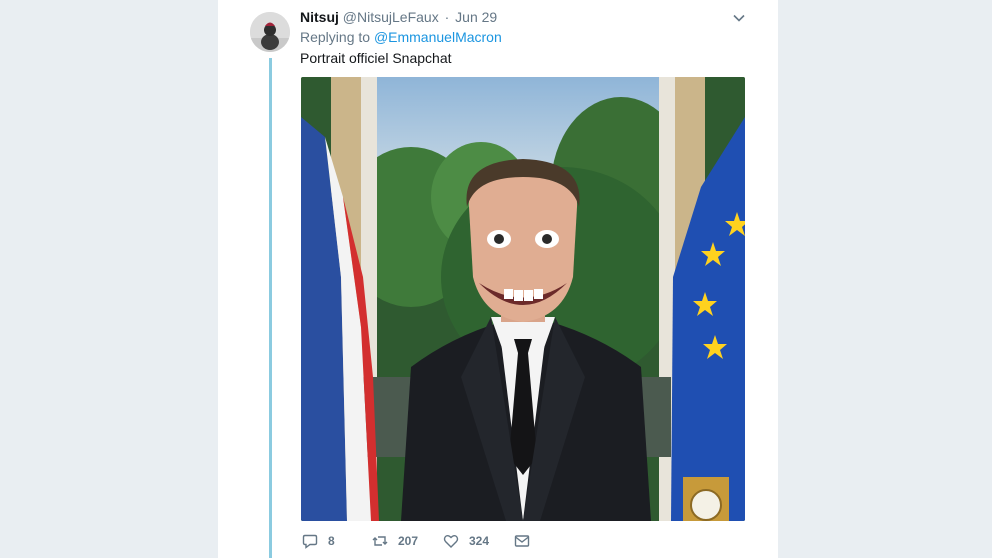  I want to click on like-button: 324, so click(466, 541).